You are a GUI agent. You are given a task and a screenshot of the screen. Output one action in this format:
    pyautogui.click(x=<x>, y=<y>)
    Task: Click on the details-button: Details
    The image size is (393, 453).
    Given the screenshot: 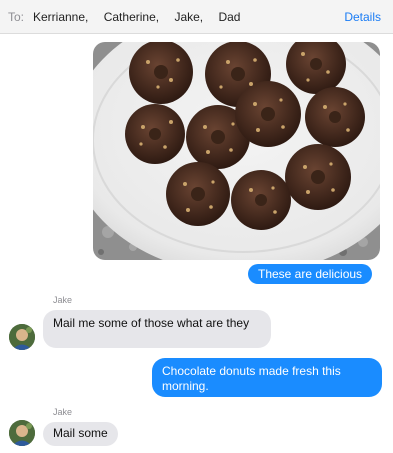 What is the action you would take?
    pyautogui.click(x=362, y=17)
    